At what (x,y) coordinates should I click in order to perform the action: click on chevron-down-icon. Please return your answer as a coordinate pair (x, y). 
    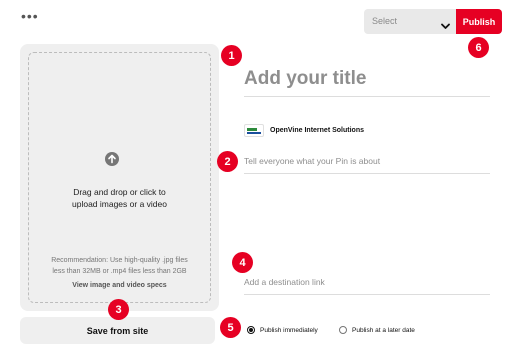
    Looking at the image, I should click on (445, 26).